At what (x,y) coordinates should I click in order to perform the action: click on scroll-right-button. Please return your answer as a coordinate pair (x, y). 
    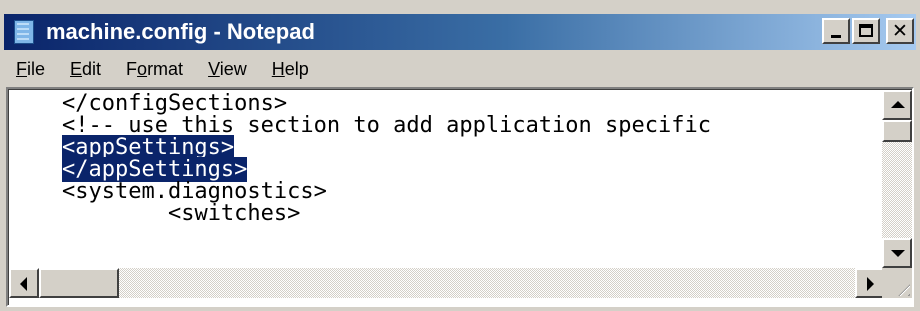
    Looking at the image, I should click on (870, 283).